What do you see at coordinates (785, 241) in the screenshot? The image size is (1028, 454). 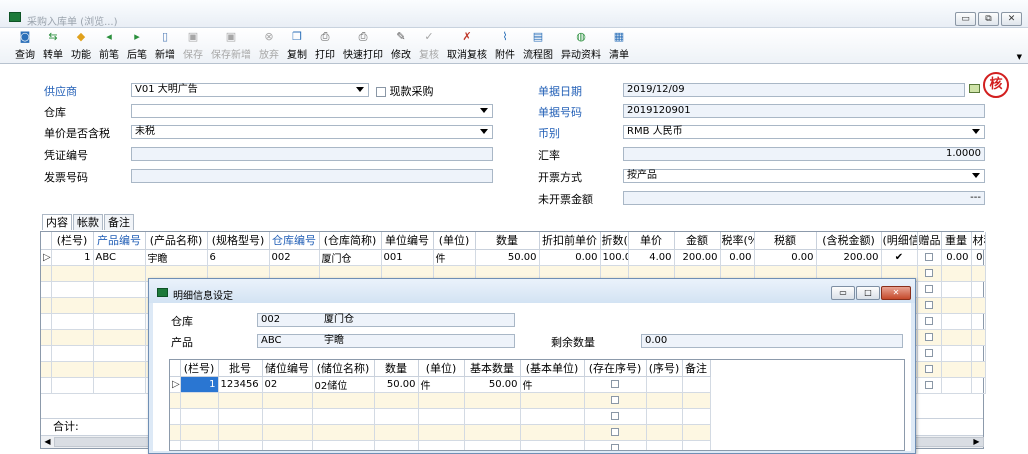 I see `column-header: 税额` at bounding box center [785, 241].